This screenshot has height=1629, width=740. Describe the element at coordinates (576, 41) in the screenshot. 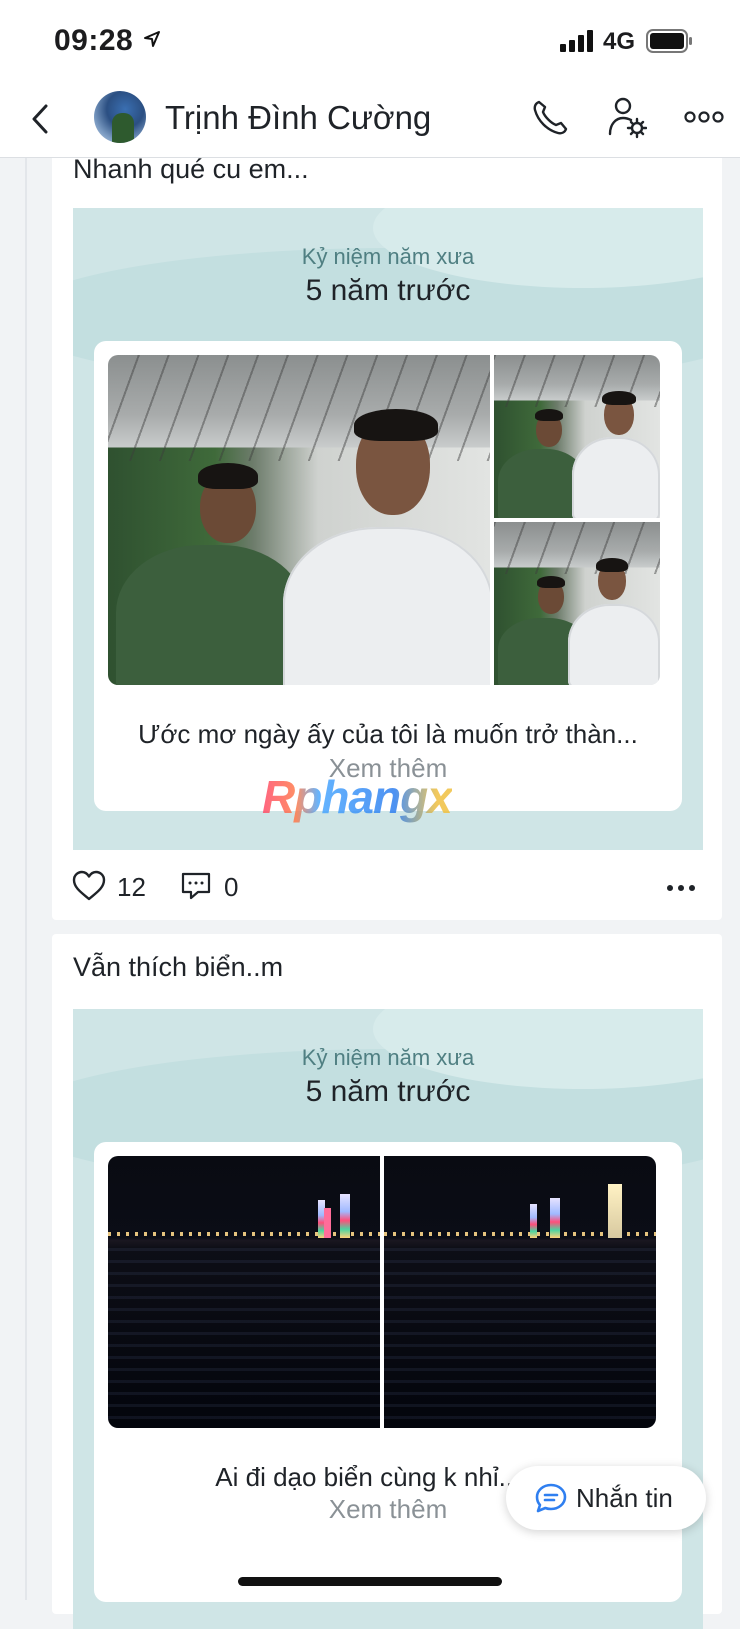

I see `cellular-signal-icon` at that location.